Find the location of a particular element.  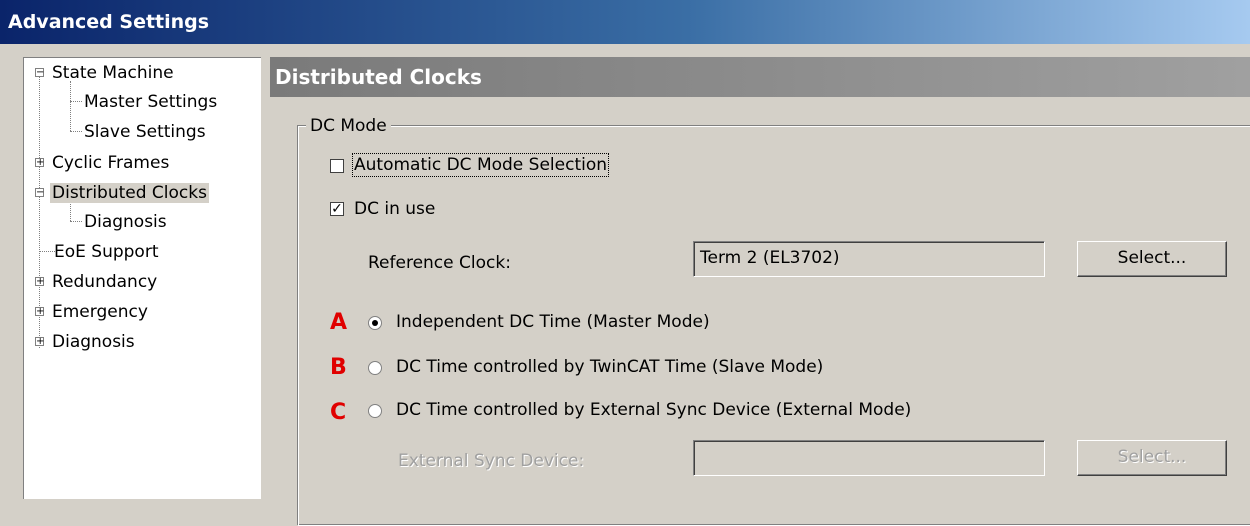

tree-item-label: Master Settings is located at coordinates (151, 102).